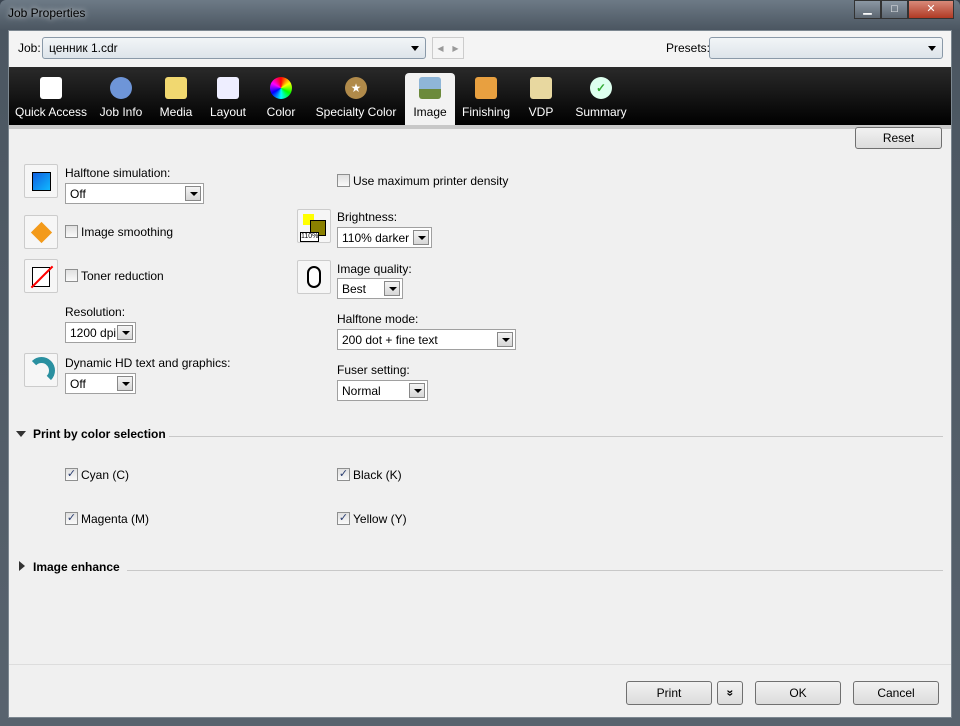 The width and height of the screenshot is (960, 726). Describe the element at coordinates (281, 88) in the screenshot. I see `color-wheel-icon` at that location.